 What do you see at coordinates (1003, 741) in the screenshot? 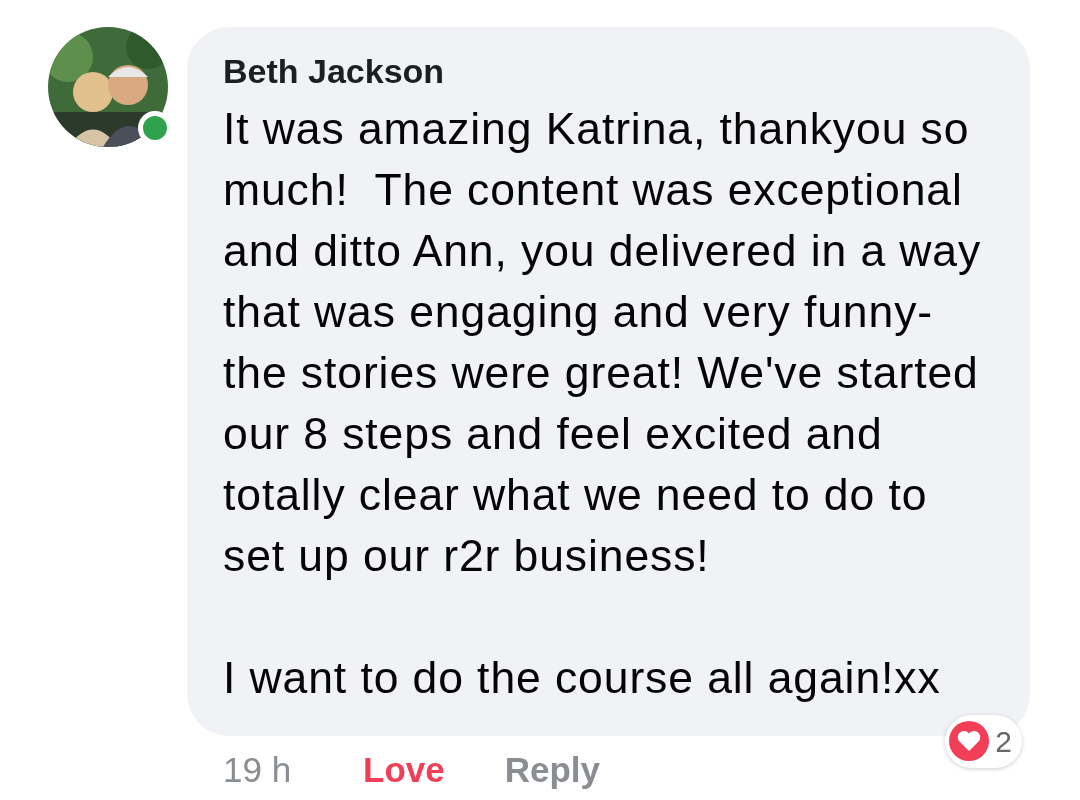
I see `reaction-count: 2` at bounding box center [1003, 741].